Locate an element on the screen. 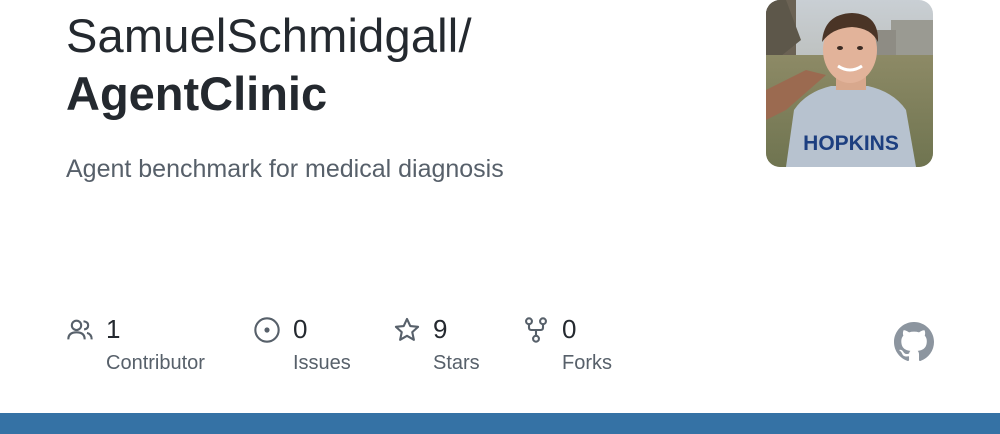 The image size is (1000, 434). repo-description: Agent benchmark for medical diagnosis is located at coordinates (285, 169).